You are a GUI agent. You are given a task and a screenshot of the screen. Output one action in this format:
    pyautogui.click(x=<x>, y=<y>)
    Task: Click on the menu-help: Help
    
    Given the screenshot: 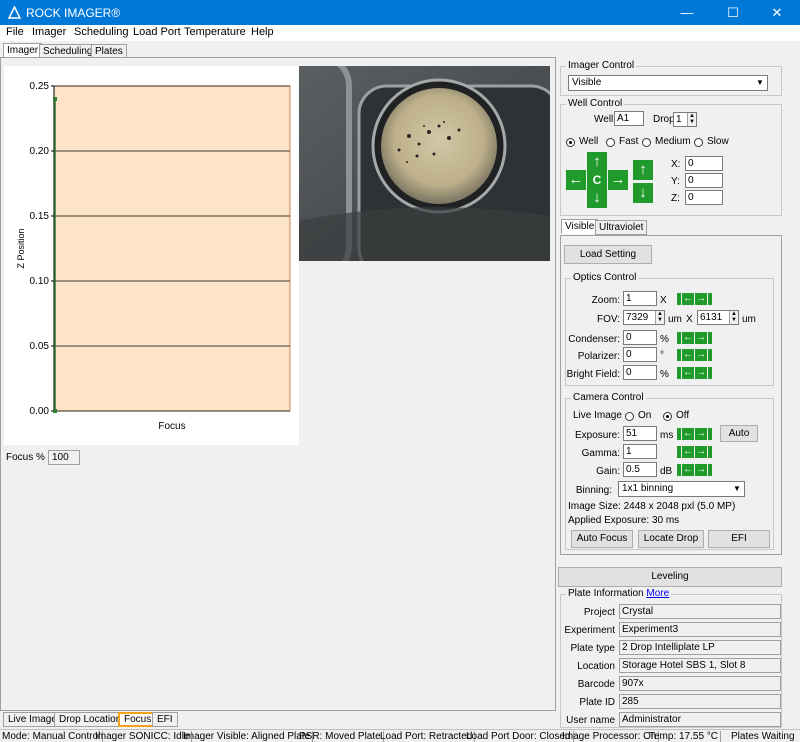 What is the action you would take?
    pyautogui.click(x=262, y=32)
    